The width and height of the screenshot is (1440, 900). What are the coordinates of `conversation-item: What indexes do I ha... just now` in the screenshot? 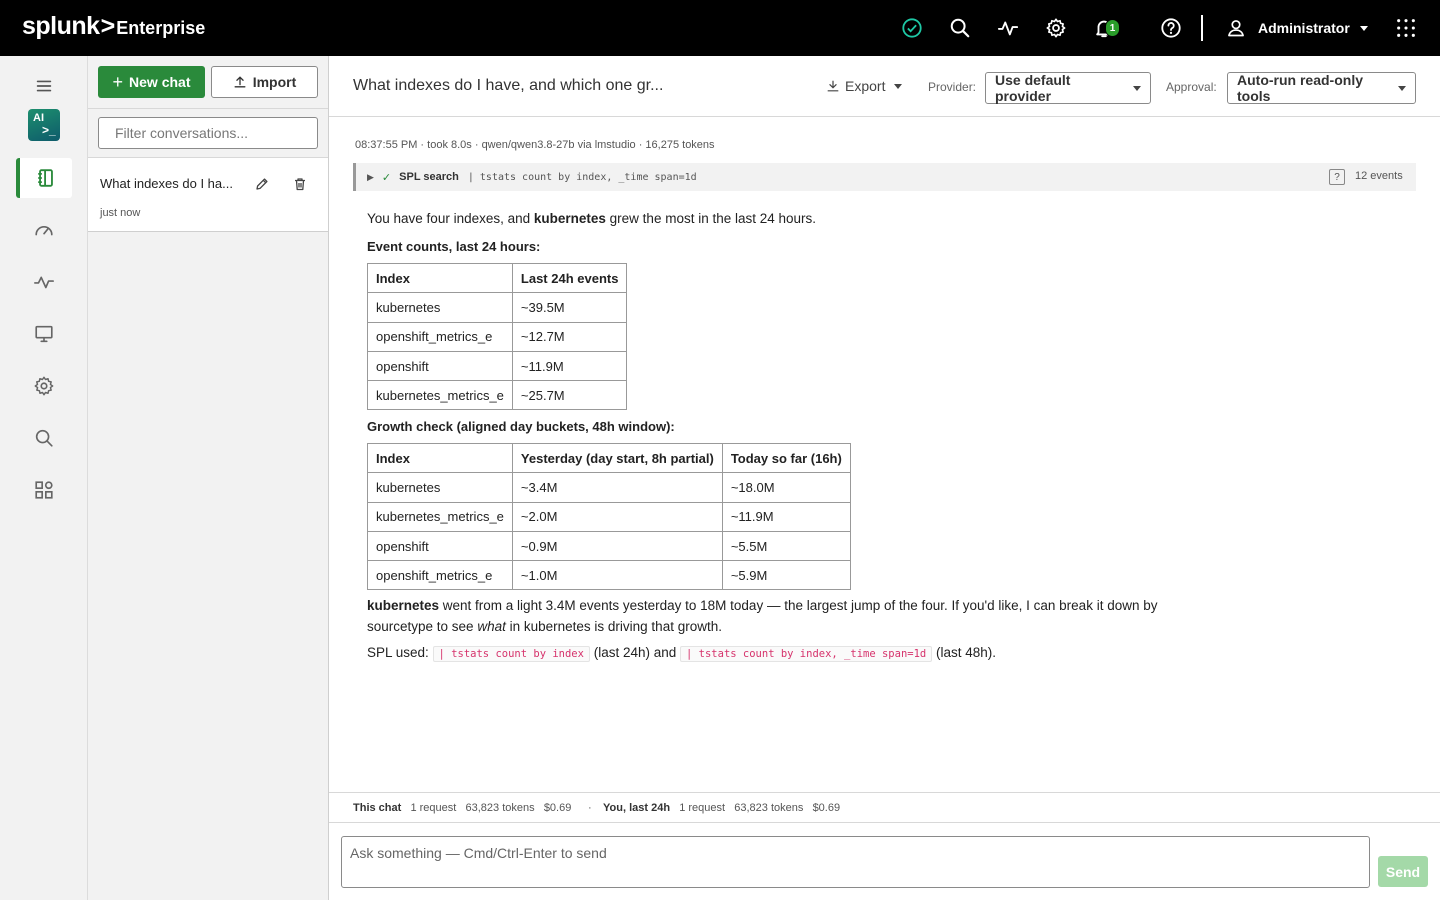 It's located at (208, 195).